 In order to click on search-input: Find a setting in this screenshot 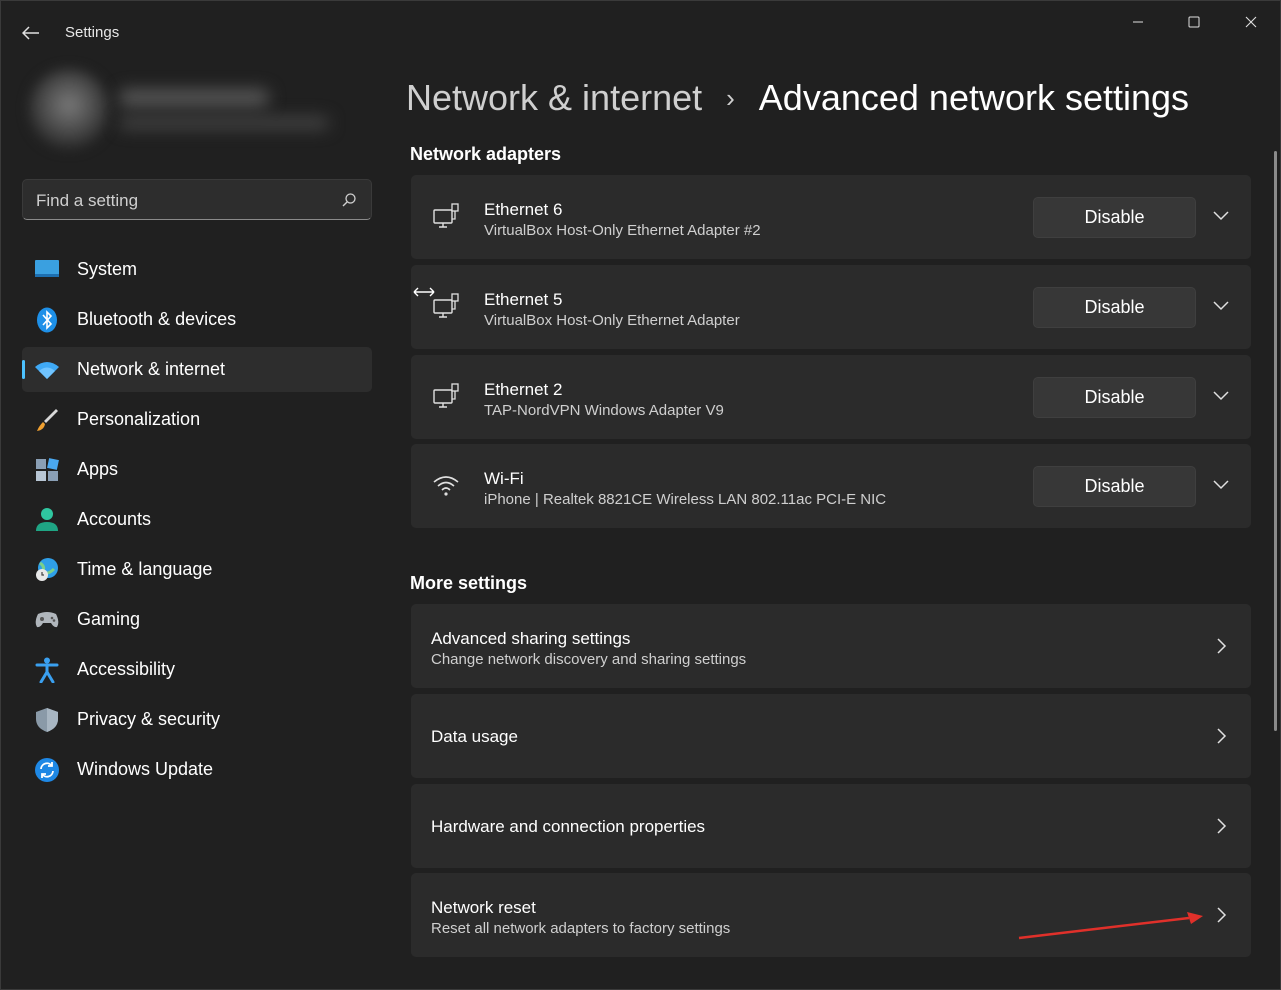, I will do `click(87, 201)`.